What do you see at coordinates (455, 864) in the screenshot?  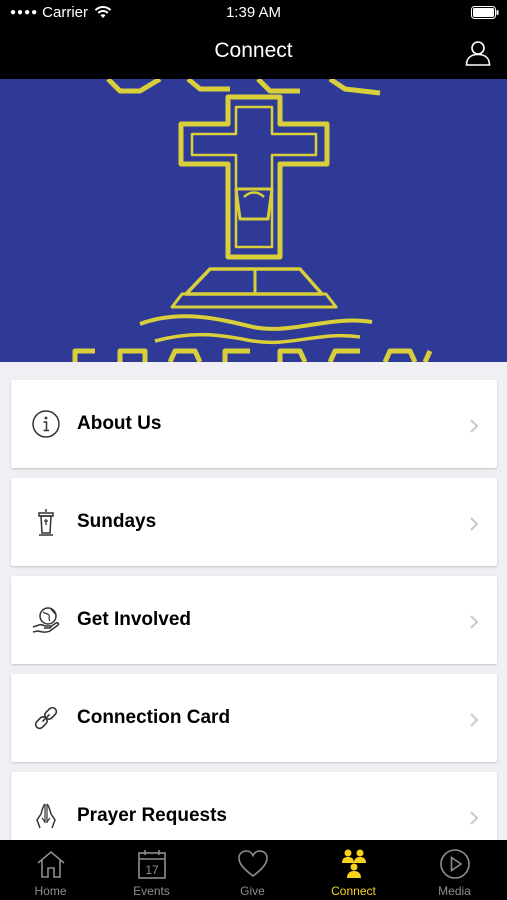 I see `play-icon` at bounding box center [455, 864].